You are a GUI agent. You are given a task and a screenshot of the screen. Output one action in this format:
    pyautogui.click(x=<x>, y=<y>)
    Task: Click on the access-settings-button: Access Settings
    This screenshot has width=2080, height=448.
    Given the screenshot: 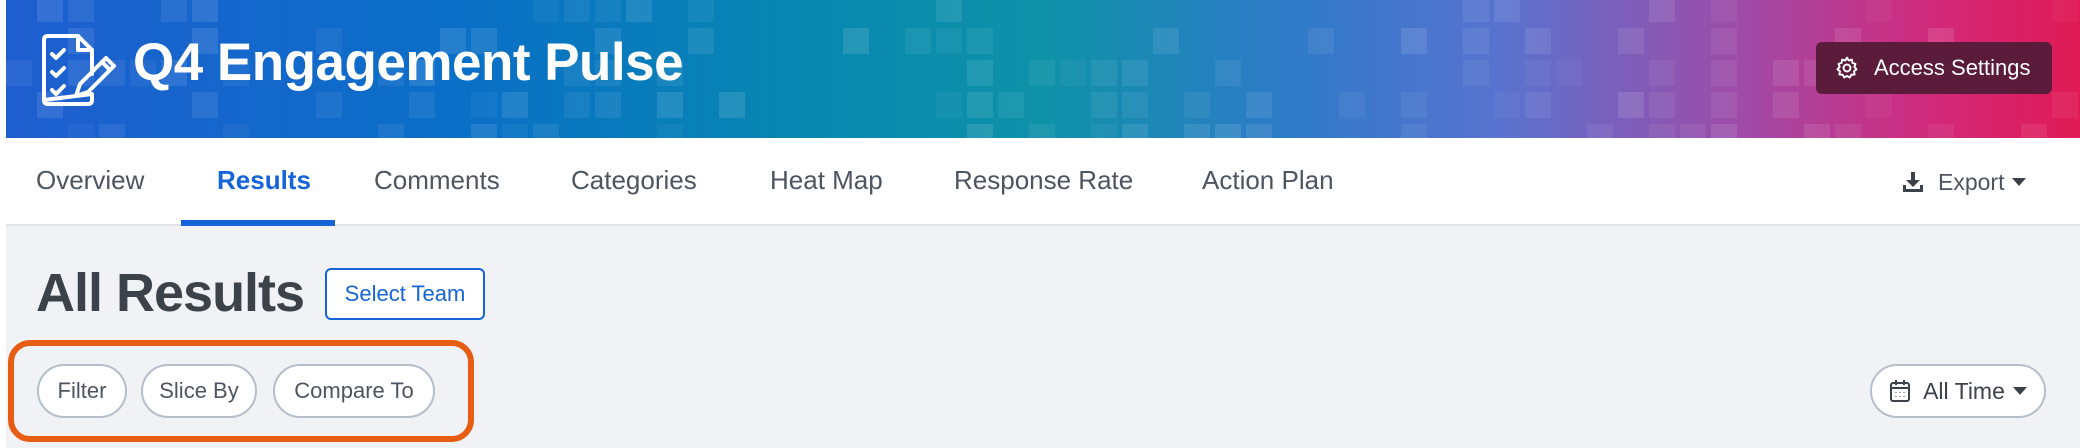 What is the action you would take?
    pyautogui.click(x=1934, y=68)
    